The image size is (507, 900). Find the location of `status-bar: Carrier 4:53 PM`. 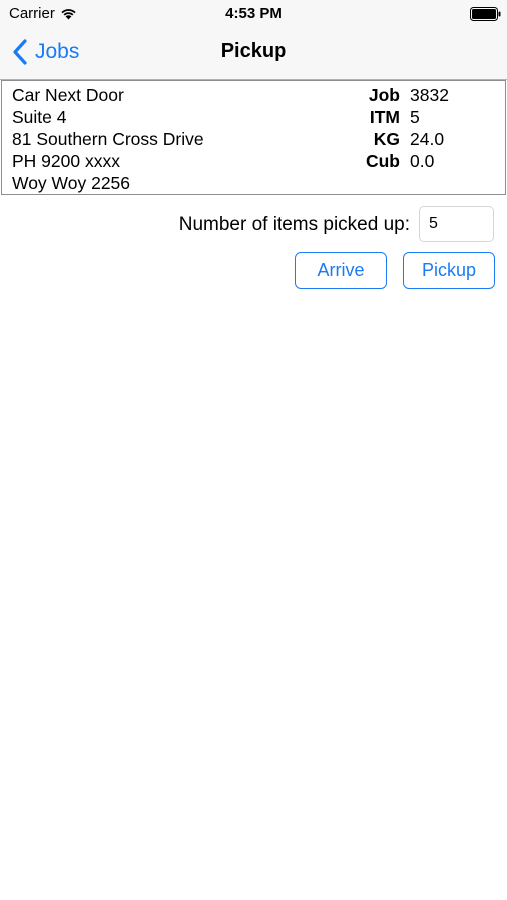

status-bar: Carrier 4:53 PM is located at coordinates (253, 14).